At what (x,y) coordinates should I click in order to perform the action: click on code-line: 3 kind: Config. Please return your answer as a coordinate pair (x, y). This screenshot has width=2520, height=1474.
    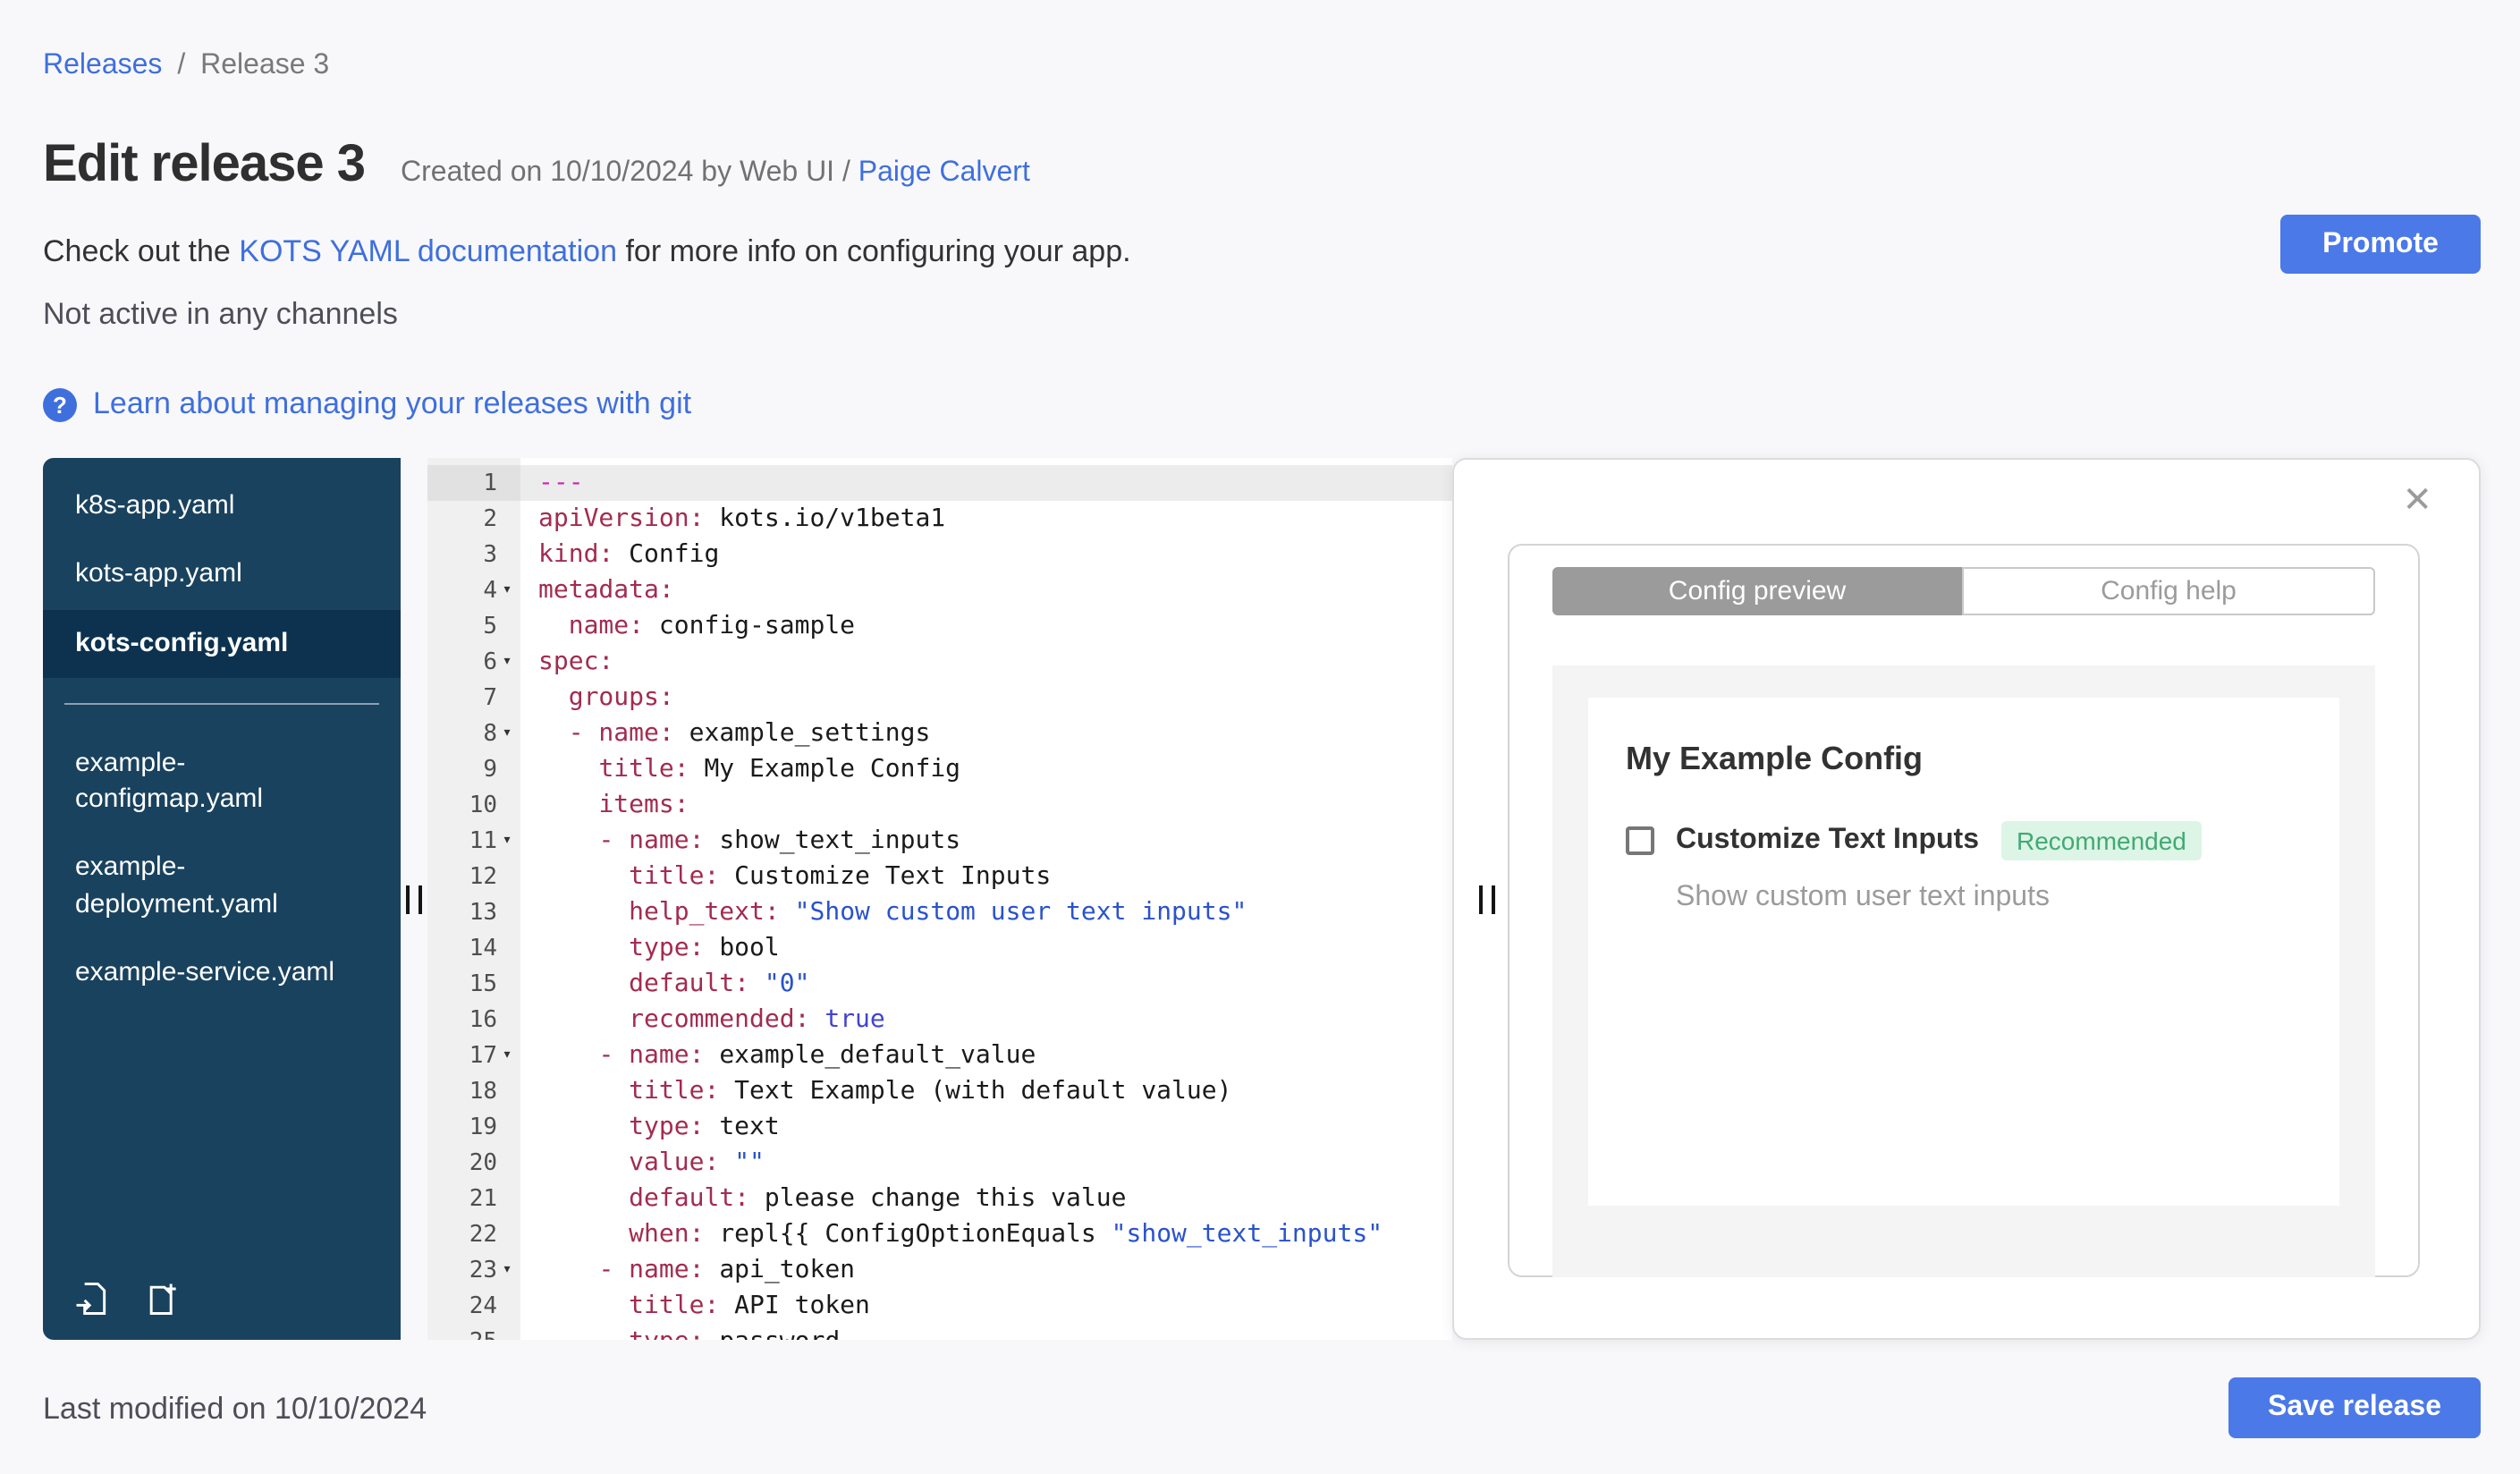
    Looking at the image, I should click on (601, 554).